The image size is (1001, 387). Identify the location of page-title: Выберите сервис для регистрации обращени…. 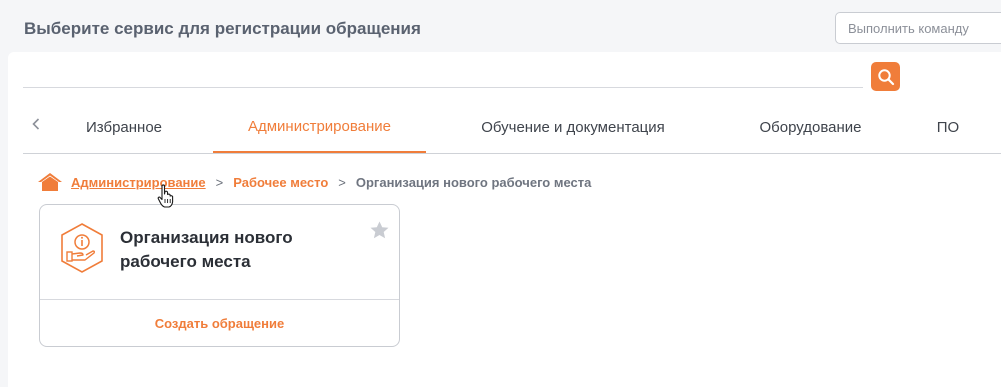
(222, 28).